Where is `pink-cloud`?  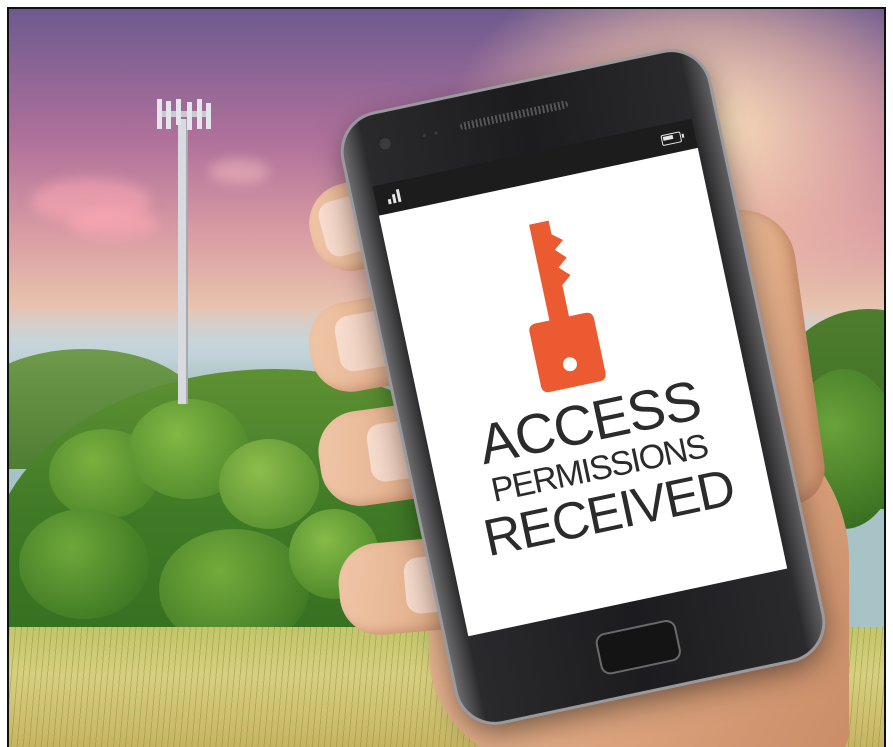
pink-cloud is located at coordinates (114, 224).